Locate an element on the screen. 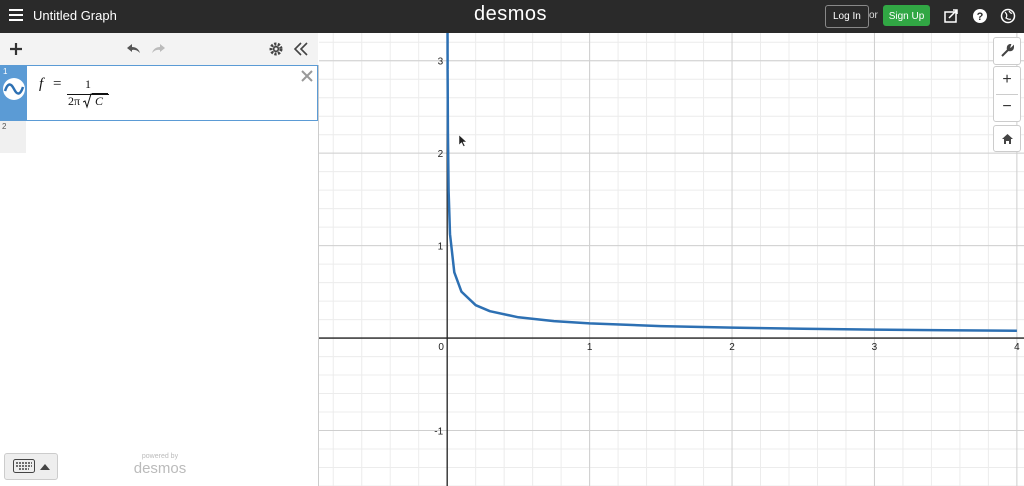 This screenshot has height=486, width=1024. close-icon is located at coordinates (307, 76).